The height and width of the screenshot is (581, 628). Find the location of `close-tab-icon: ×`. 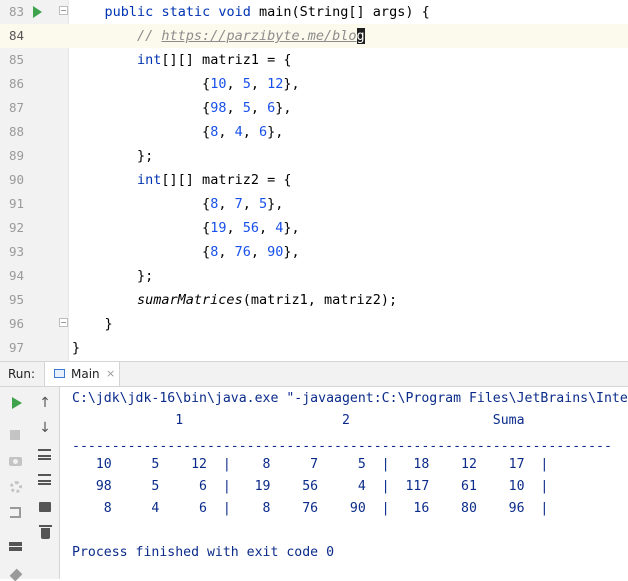

close-tab-icon: × is located at coordinates (110, 374).